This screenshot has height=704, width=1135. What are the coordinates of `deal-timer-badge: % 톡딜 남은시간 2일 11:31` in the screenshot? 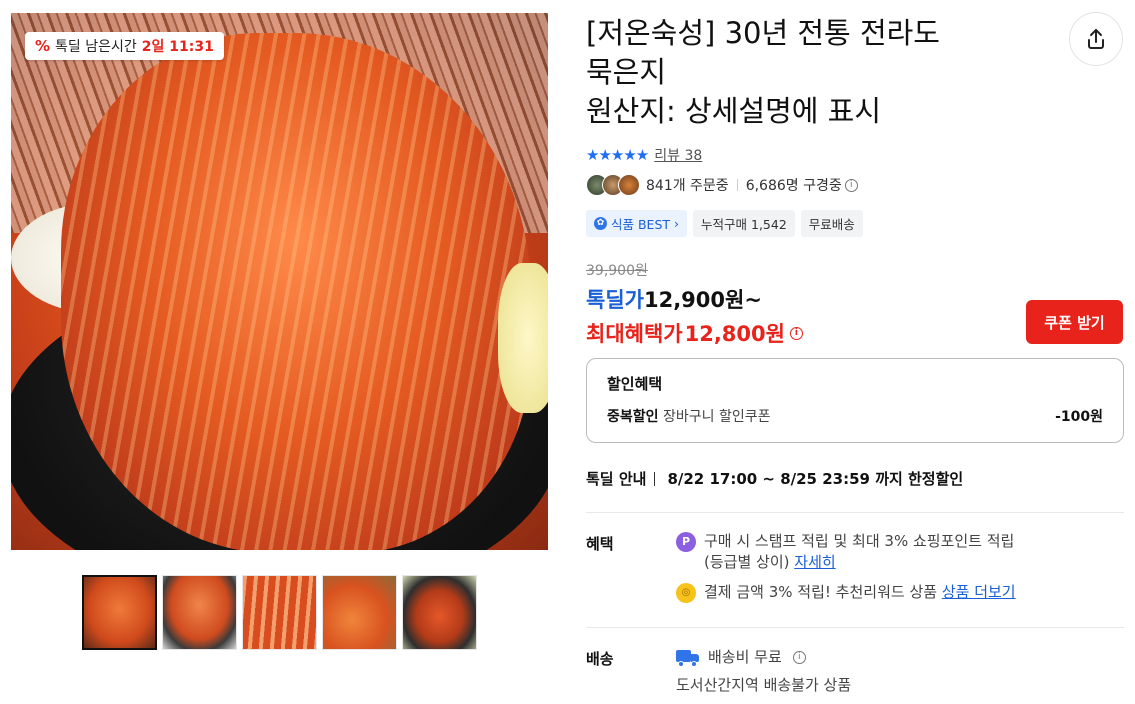 It's located at (124, 46).